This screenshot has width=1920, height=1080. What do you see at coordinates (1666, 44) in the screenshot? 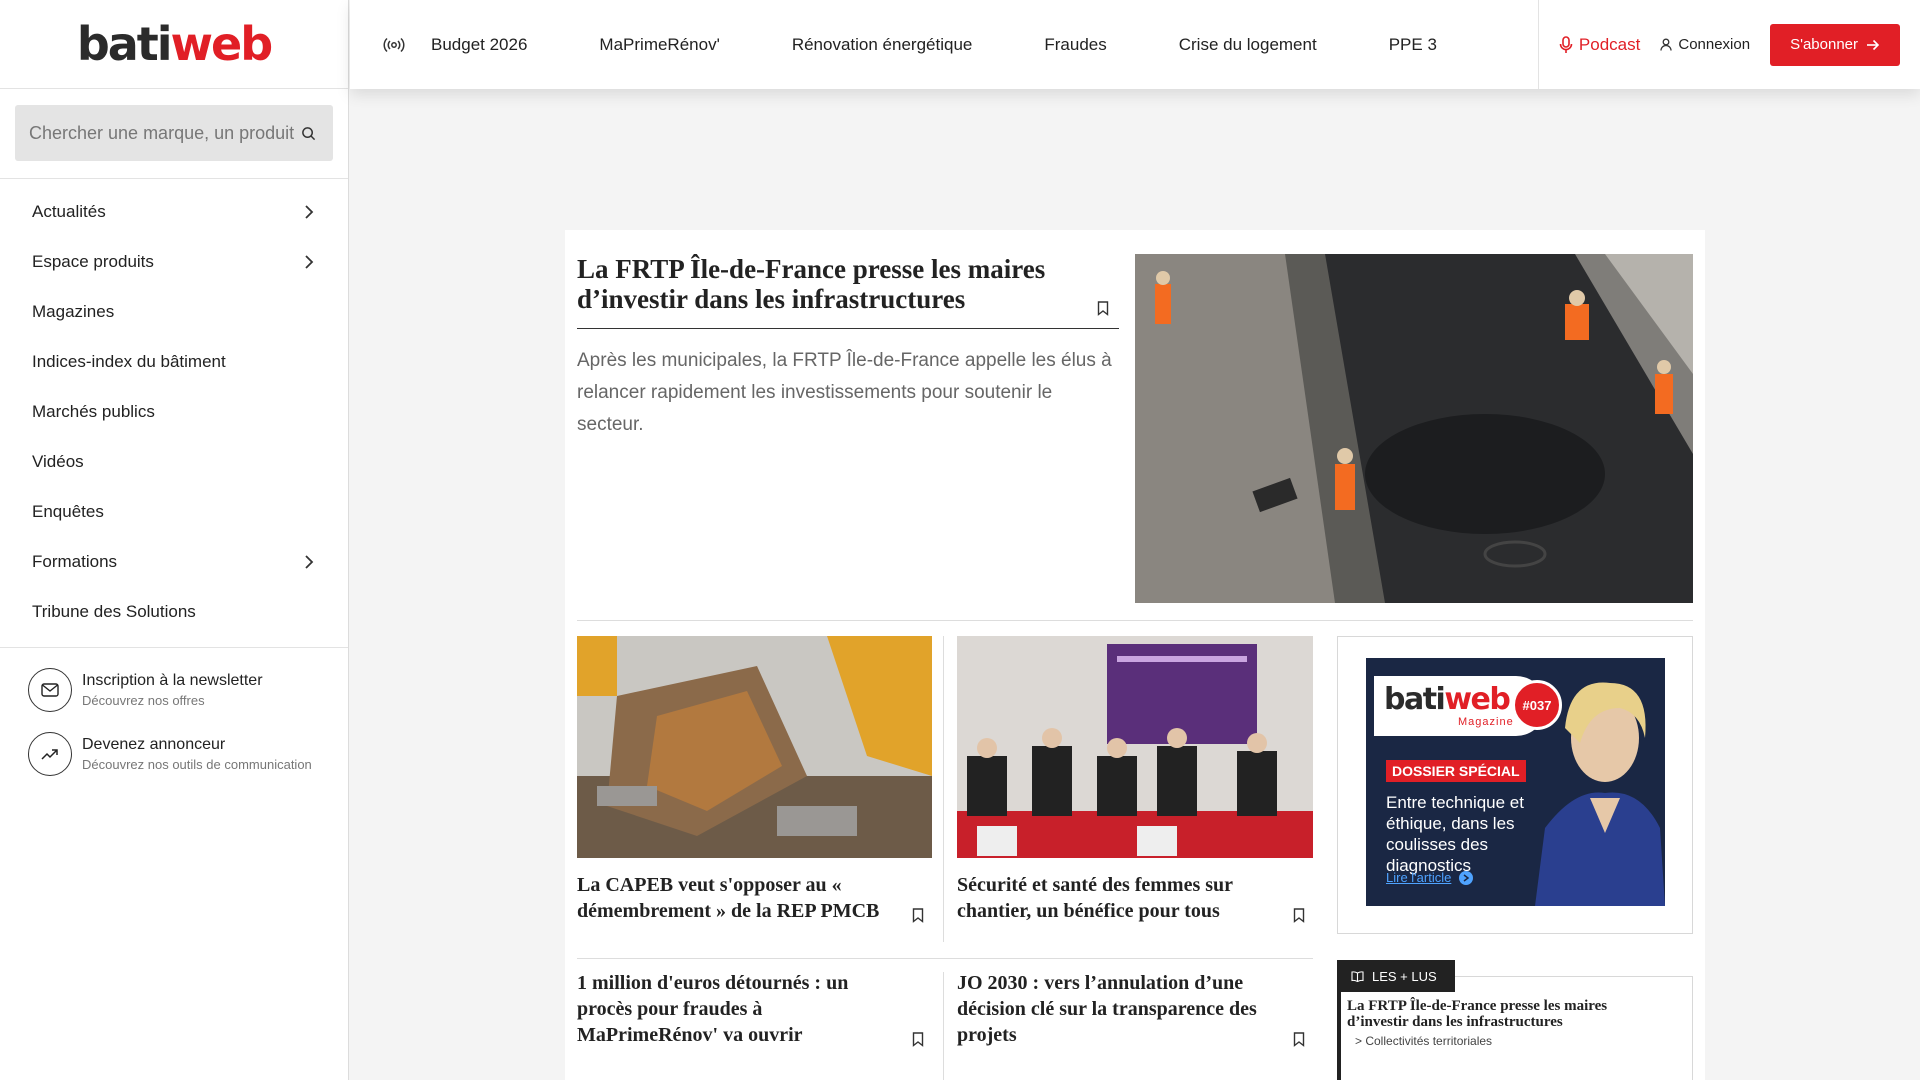
I see `user-icon` at bounding box center [1666, 44].